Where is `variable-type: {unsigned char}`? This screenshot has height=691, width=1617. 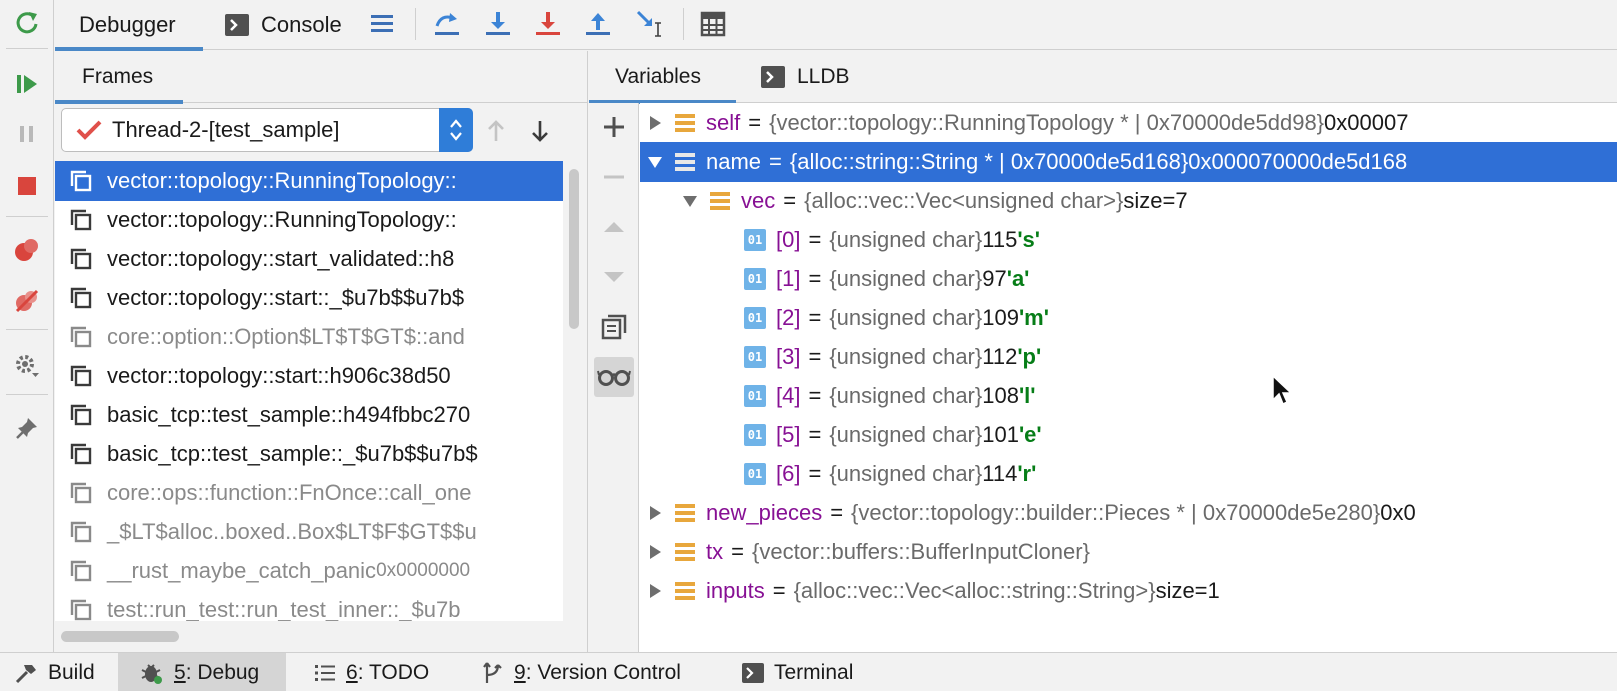
variable-type: {unsigned char} is located at coordinates (906, 278).